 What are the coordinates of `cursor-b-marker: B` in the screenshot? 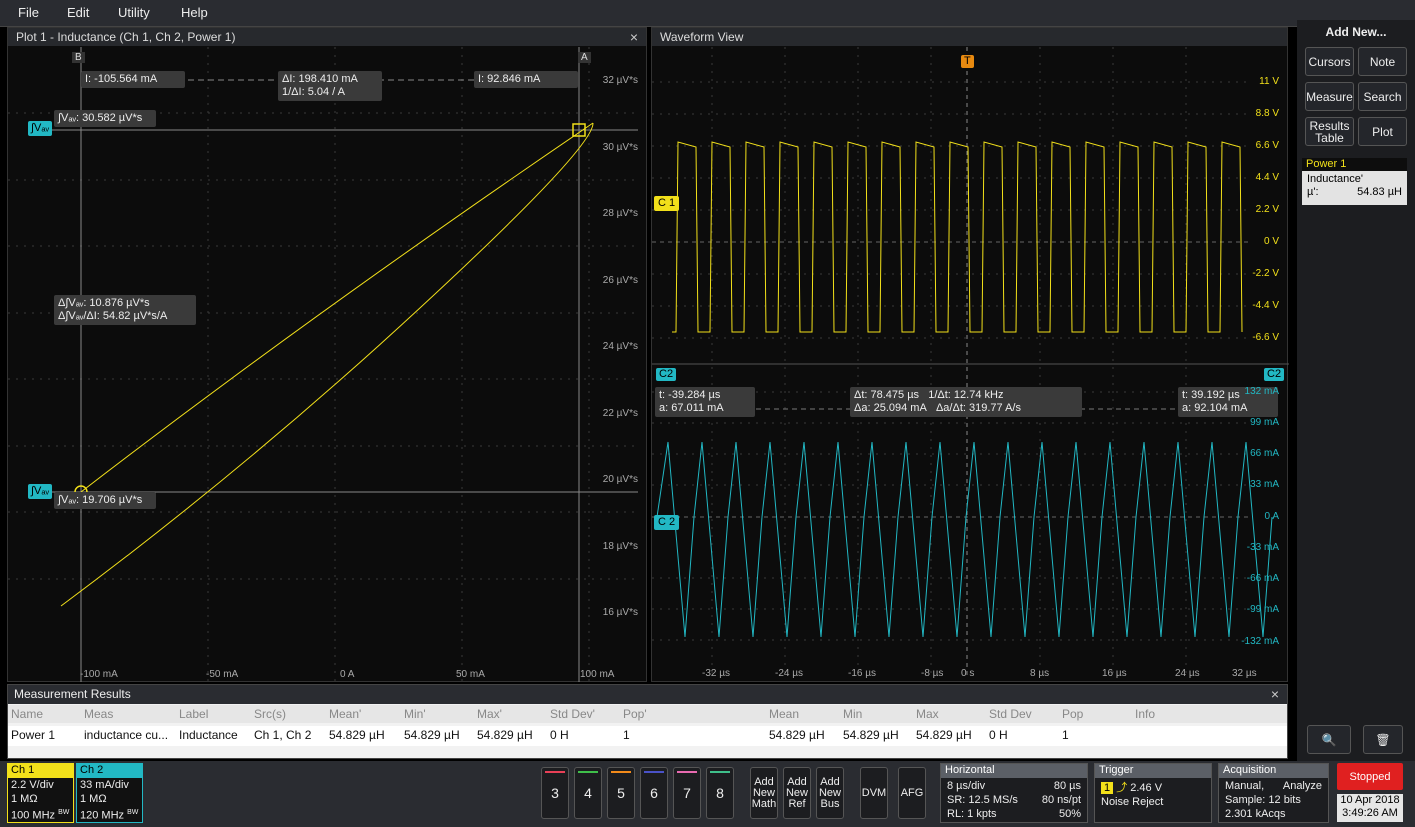 It's located at (78, 57).